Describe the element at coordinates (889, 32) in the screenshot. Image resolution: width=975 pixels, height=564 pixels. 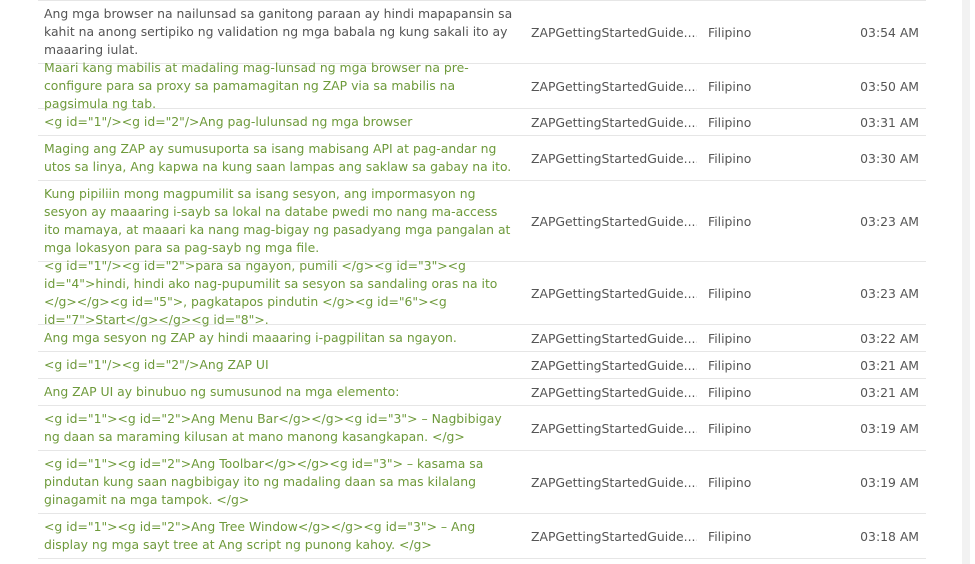
I see `timestamp: 03:54 AM` at that location.